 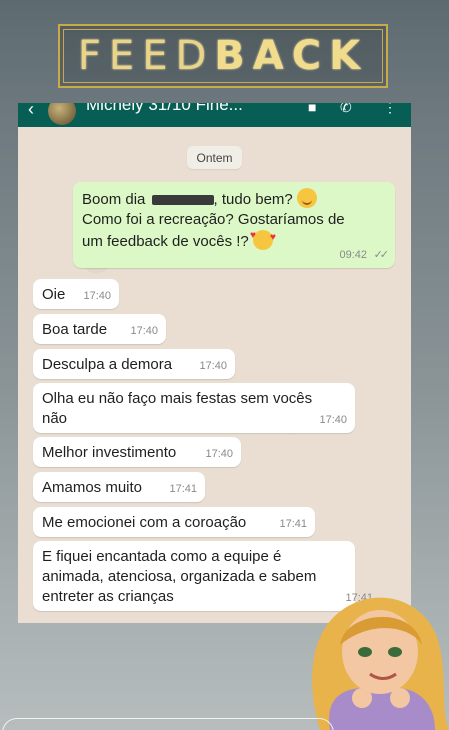 I want to click on reply-input, so click(x=168, y=724).